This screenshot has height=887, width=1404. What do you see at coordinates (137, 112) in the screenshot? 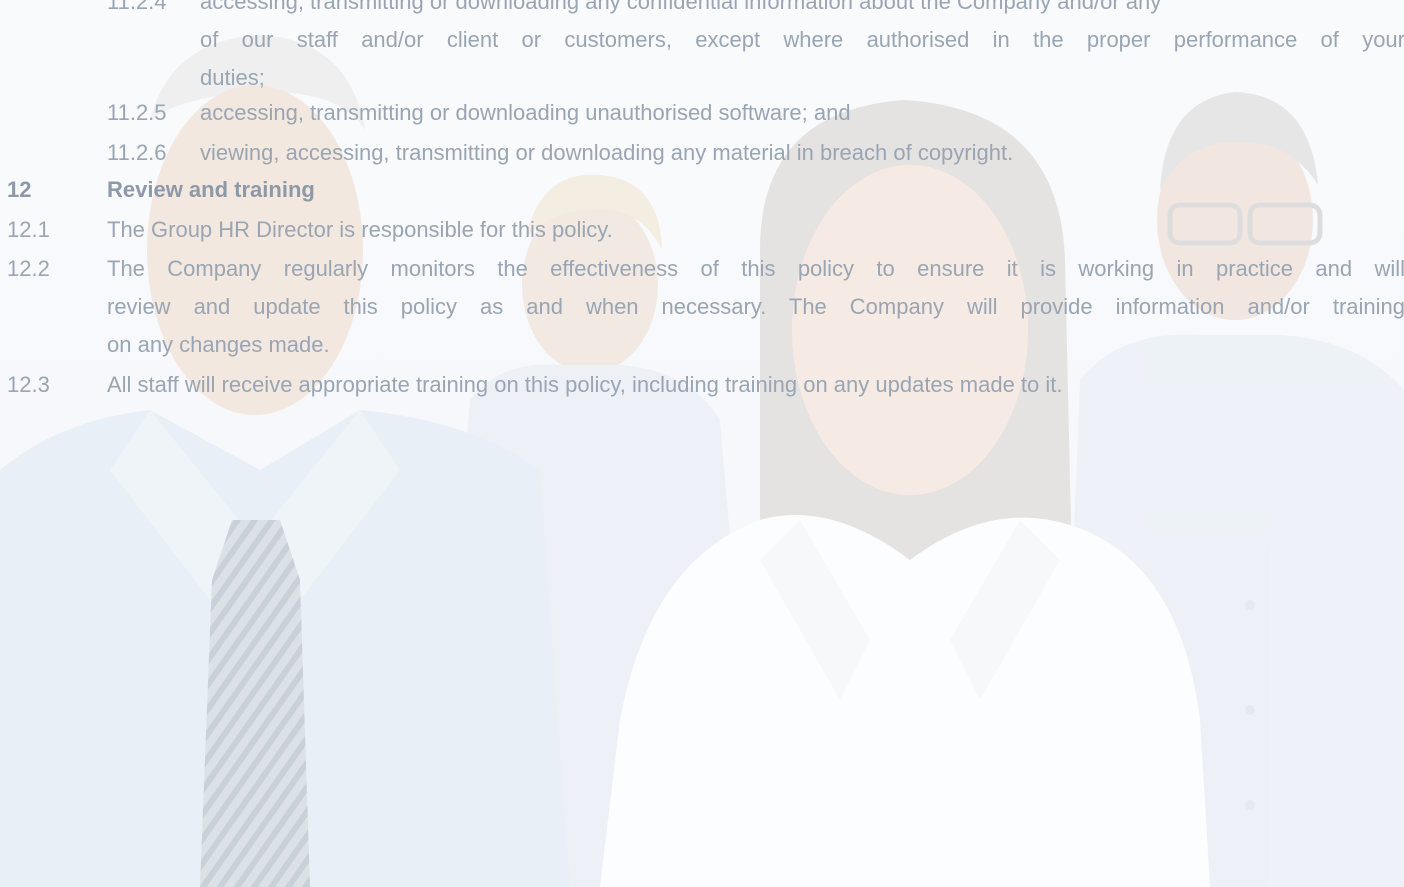
I see `sub-item-number: 11.2.5` at bounding box center [137, 112].